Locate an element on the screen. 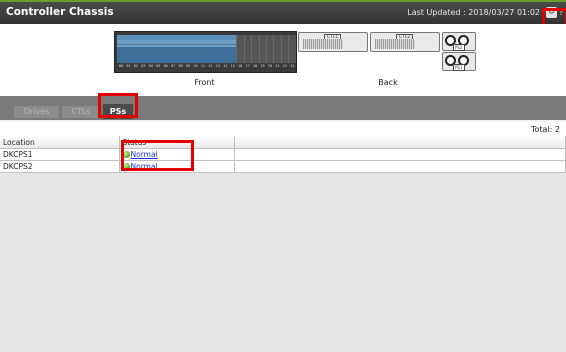 Image resolution: width=566 pixels, height=352 pixels. power-supply-ps1: PS1 is located at coordinates (459, 61).